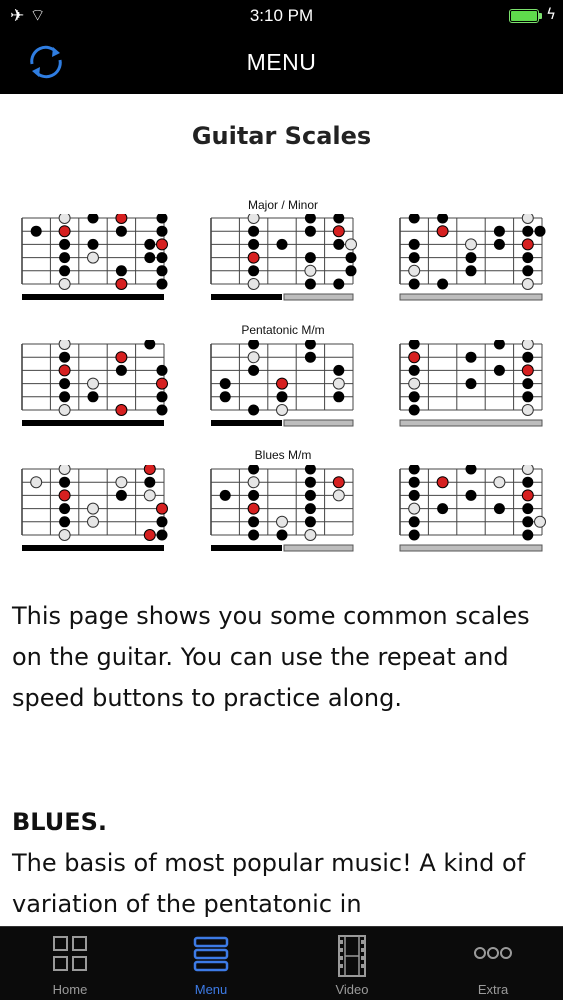 This screenshot has width=563, height=1001. I want to click on tab-bar: Home Menu Video Extra, so click(281, 963).